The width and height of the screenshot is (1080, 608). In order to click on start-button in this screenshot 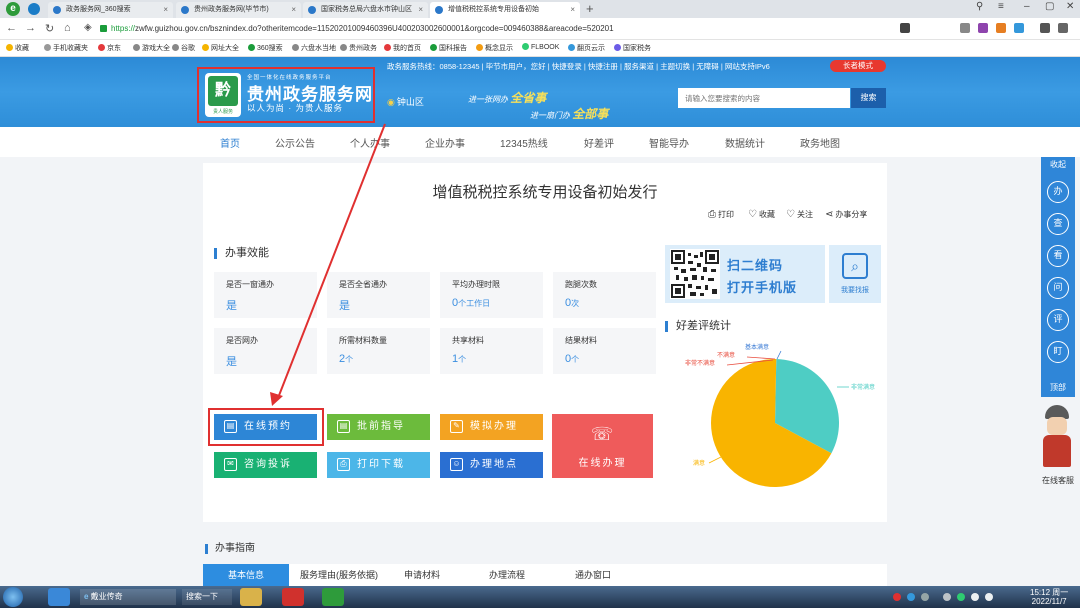, I will do `click(13, 597)`.